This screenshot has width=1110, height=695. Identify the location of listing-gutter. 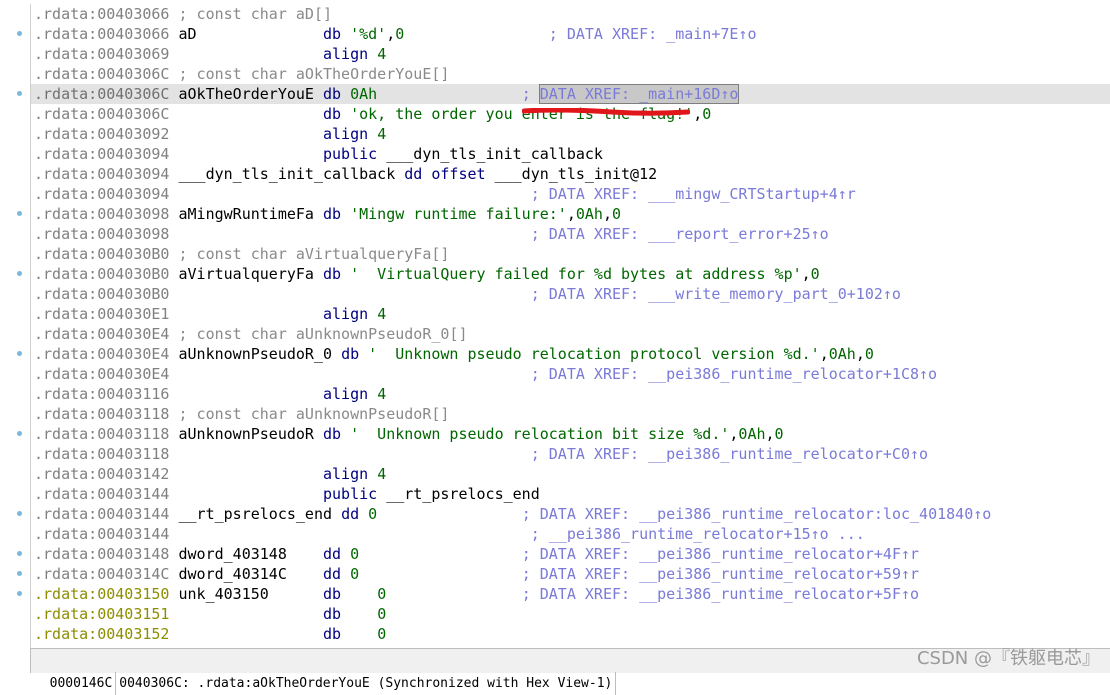
(15, 324).